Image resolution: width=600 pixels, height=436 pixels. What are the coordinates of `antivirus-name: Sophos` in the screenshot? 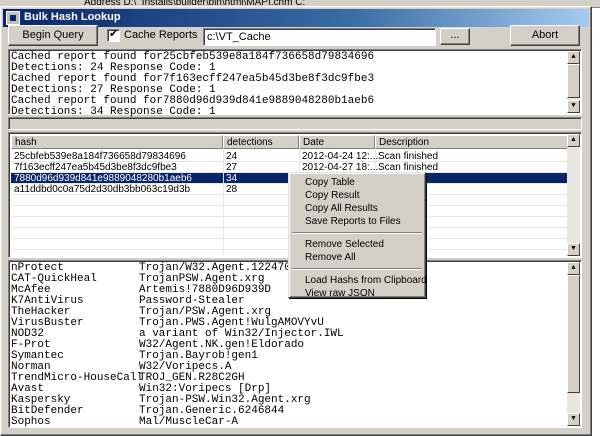 It's located at (31, 422).